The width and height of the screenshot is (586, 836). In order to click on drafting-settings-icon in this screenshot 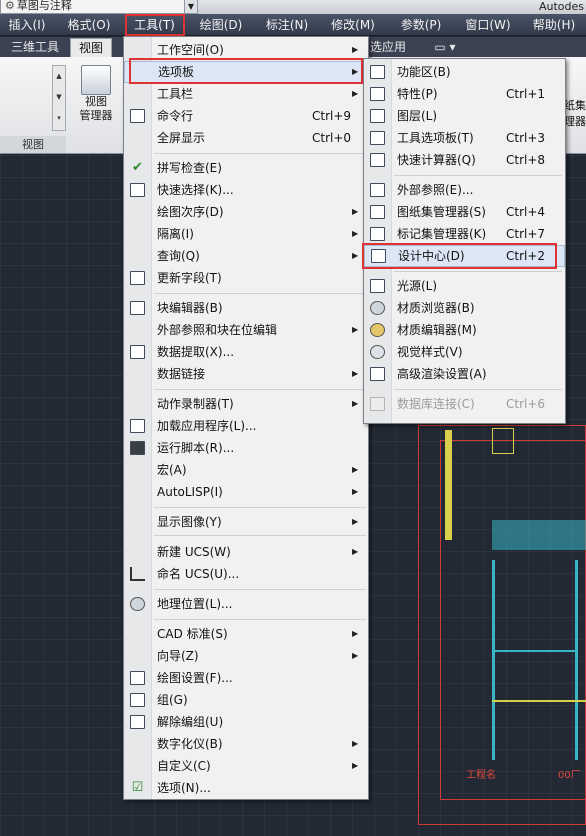, I will do `click(137, 678)`.